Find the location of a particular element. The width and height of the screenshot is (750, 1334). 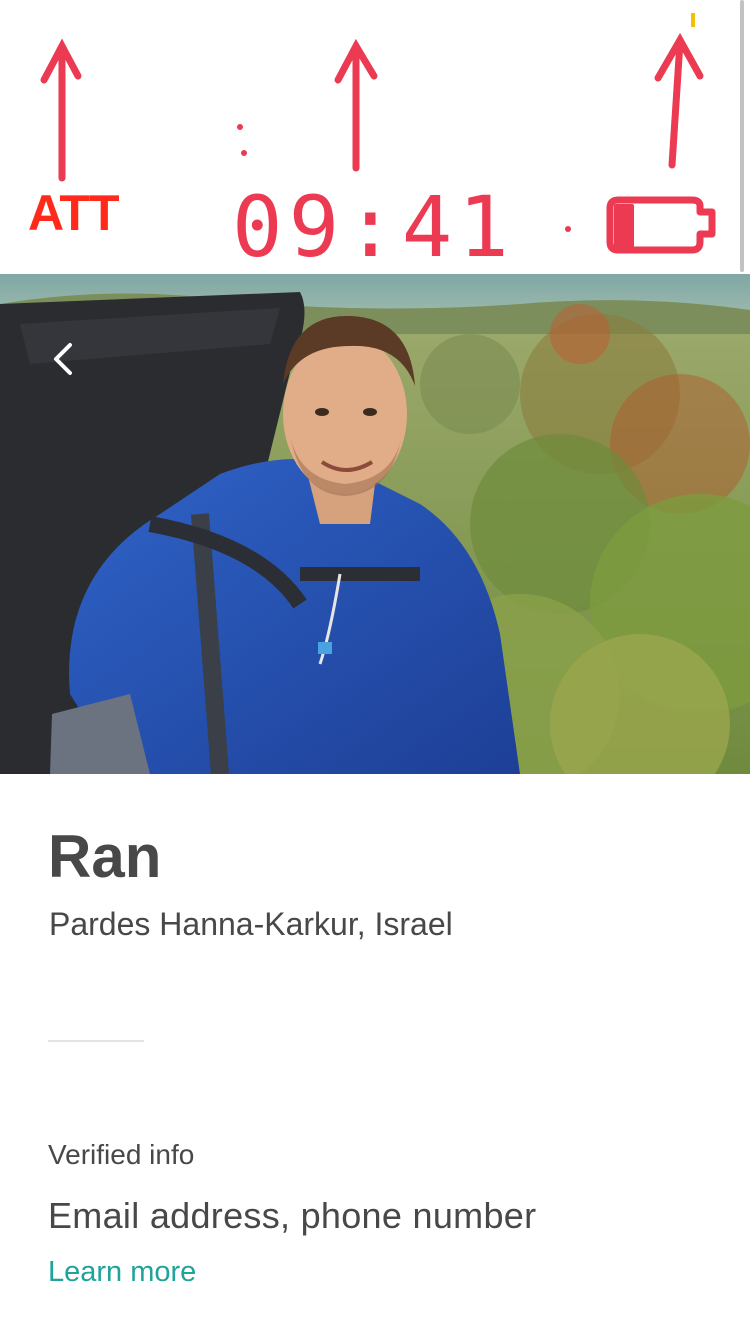

annotation-arrow-center is located at coordinates (356, 105).